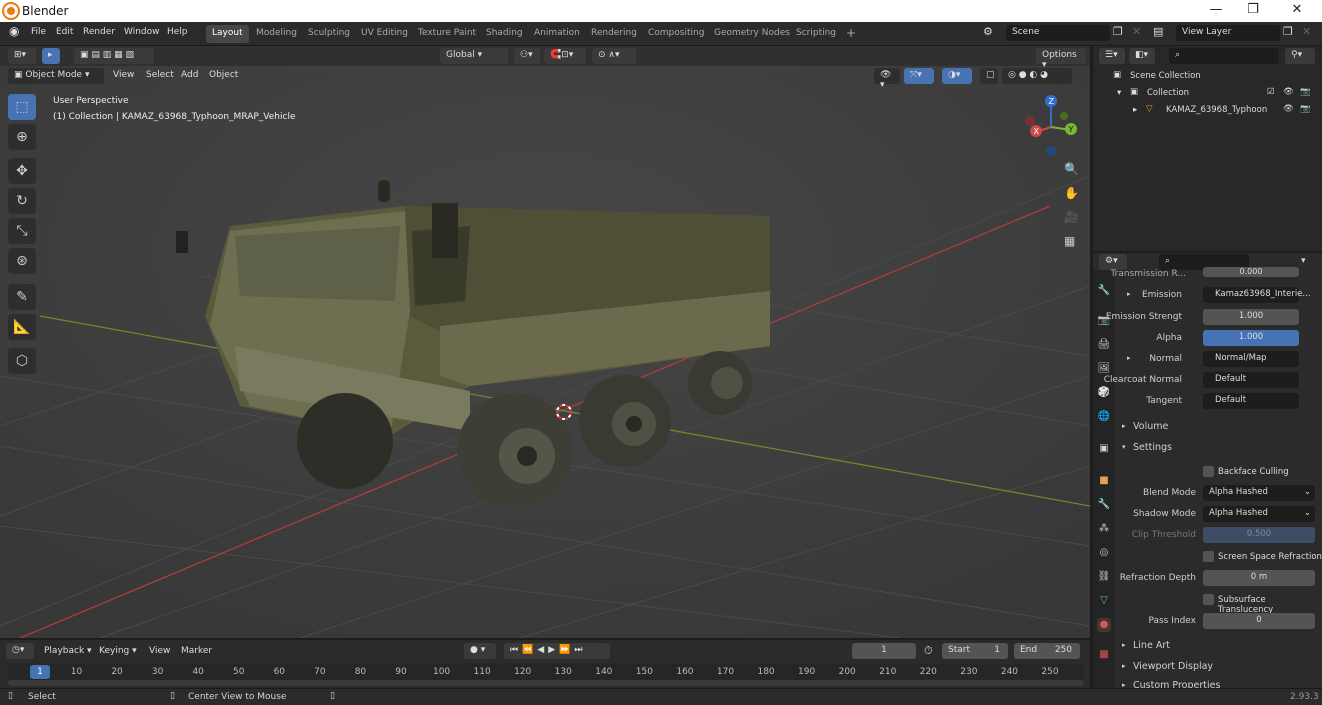 This screenshot has height=705, width=1322. I want to click on ssr-checkbox, so click(1208, 556).